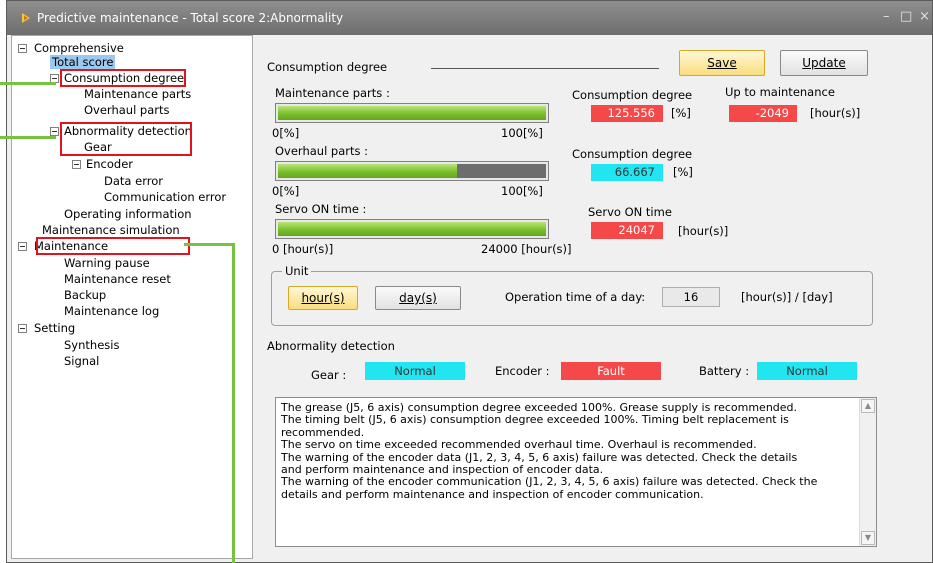 This screenshot has height=563, width=933. What do you see at coordinates (522, 191) in the screenshot?
I see `overhaul-bar-max: 100[%]` at bounding box center [522, 191].